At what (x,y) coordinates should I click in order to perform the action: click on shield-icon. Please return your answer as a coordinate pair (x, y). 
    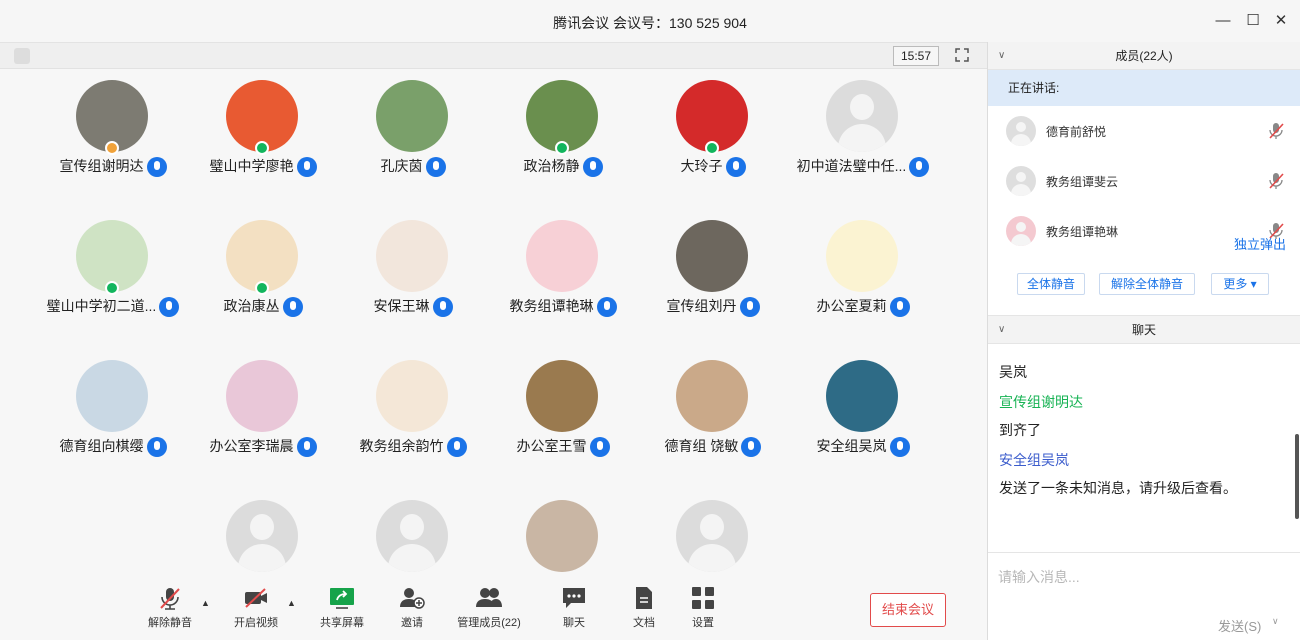
    Looking at the image, I should click on (22, 56).